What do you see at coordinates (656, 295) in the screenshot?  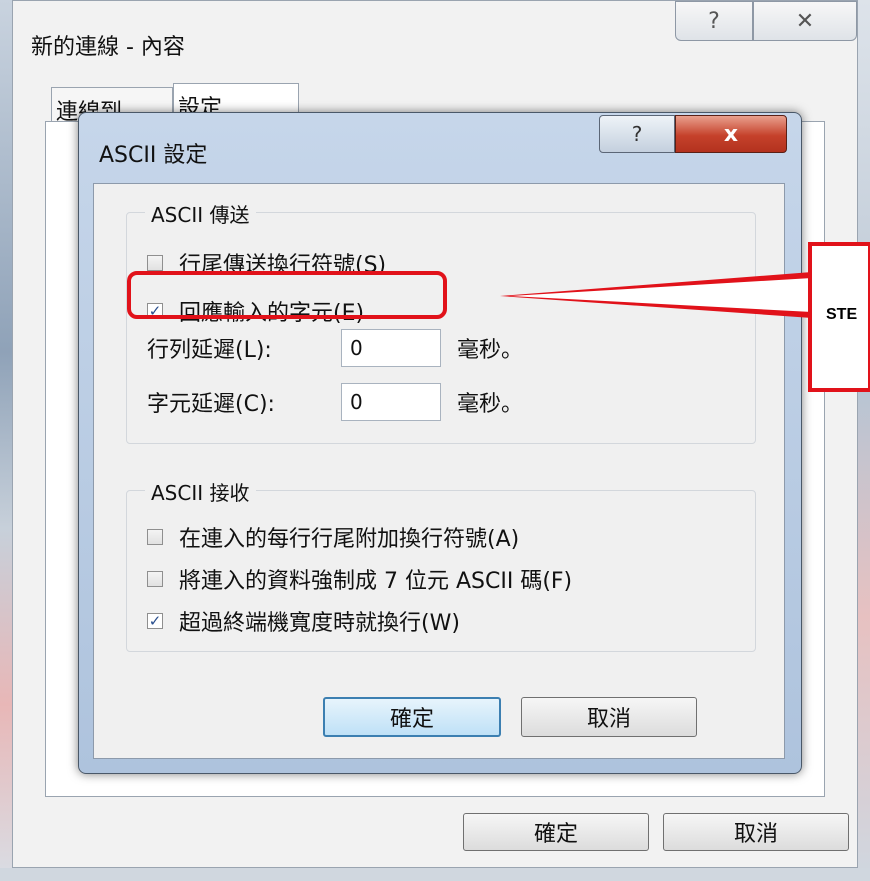 I see `callout-arrow` at bounding box center [656, 295].